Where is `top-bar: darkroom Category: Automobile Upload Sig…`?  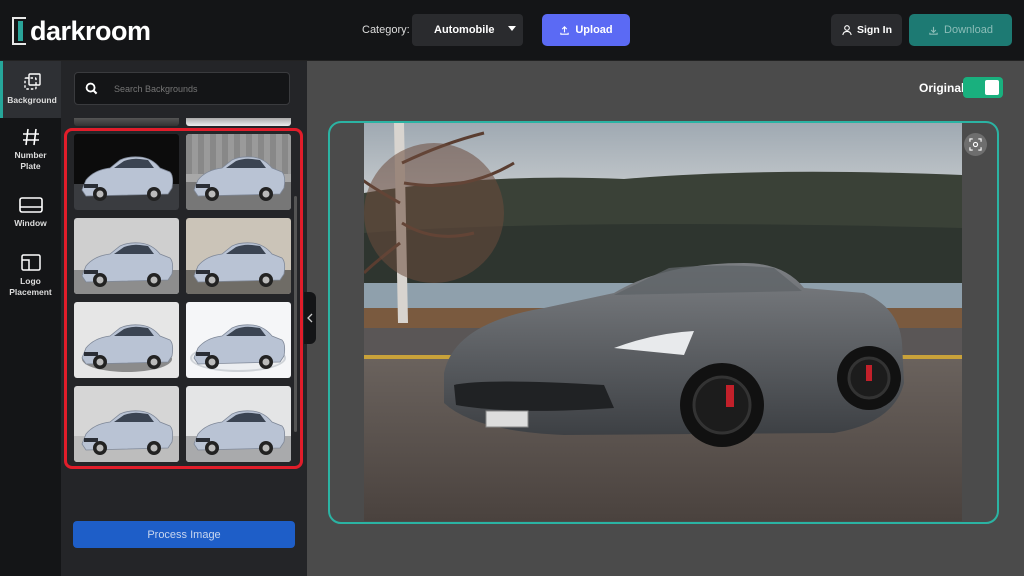
top-bar: darkroom Category: Automobile Upload Sig… is located at coordinates (512, 30).